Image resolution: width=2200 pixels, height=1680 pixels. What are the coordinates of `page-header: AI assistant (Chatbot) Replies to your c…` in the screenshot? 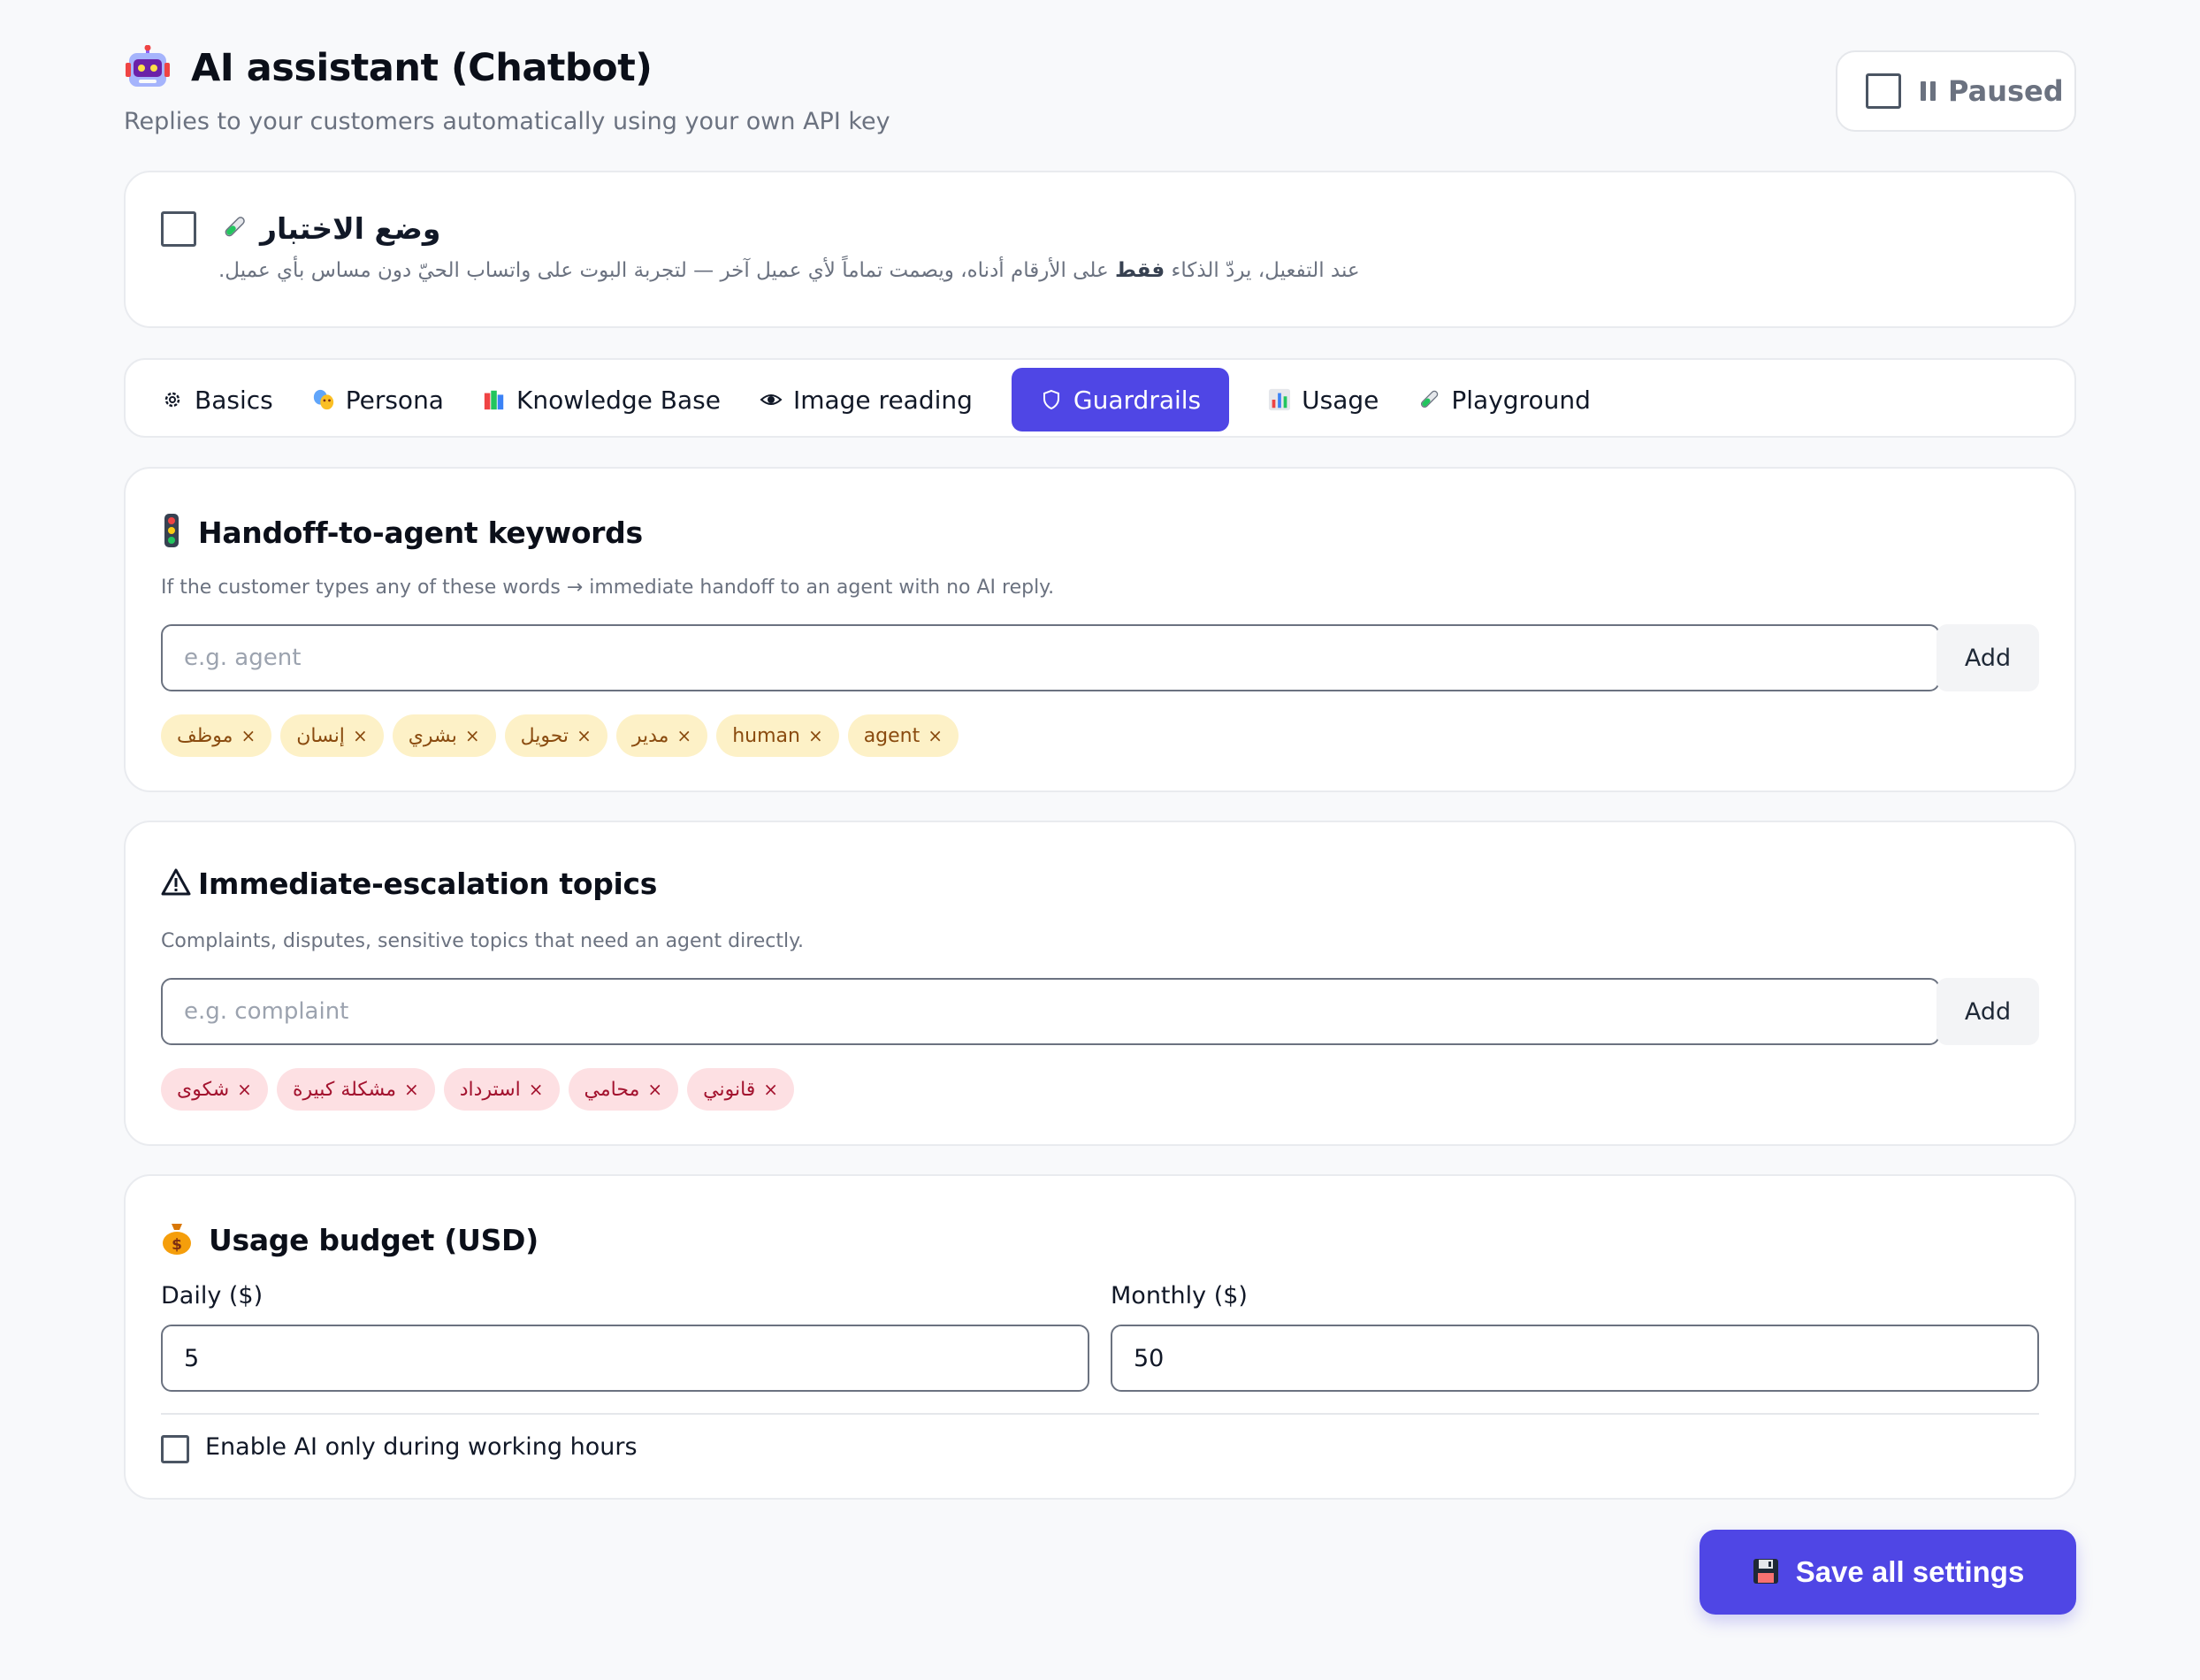 It's located at (1100, 86).